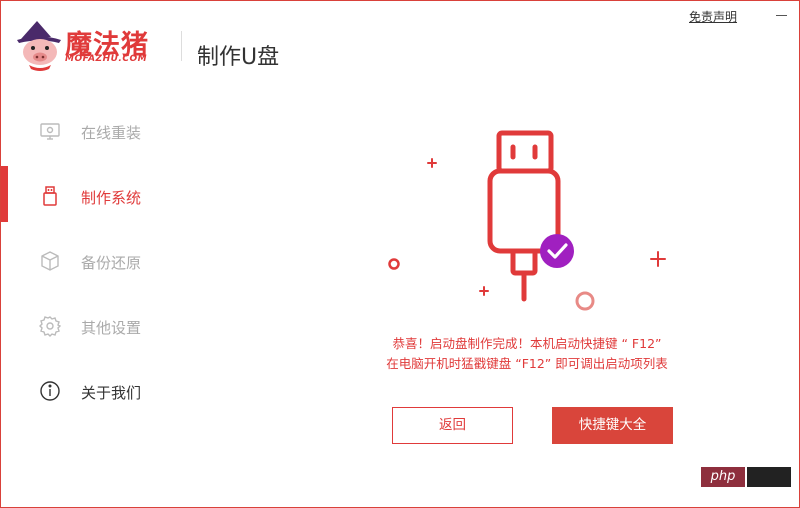 The height and width of the screenshot is (508, 800). Describe the element at coordinates (111, 328) in the screenshot. I see `sidebar-item-label: 其他设置` at that location.